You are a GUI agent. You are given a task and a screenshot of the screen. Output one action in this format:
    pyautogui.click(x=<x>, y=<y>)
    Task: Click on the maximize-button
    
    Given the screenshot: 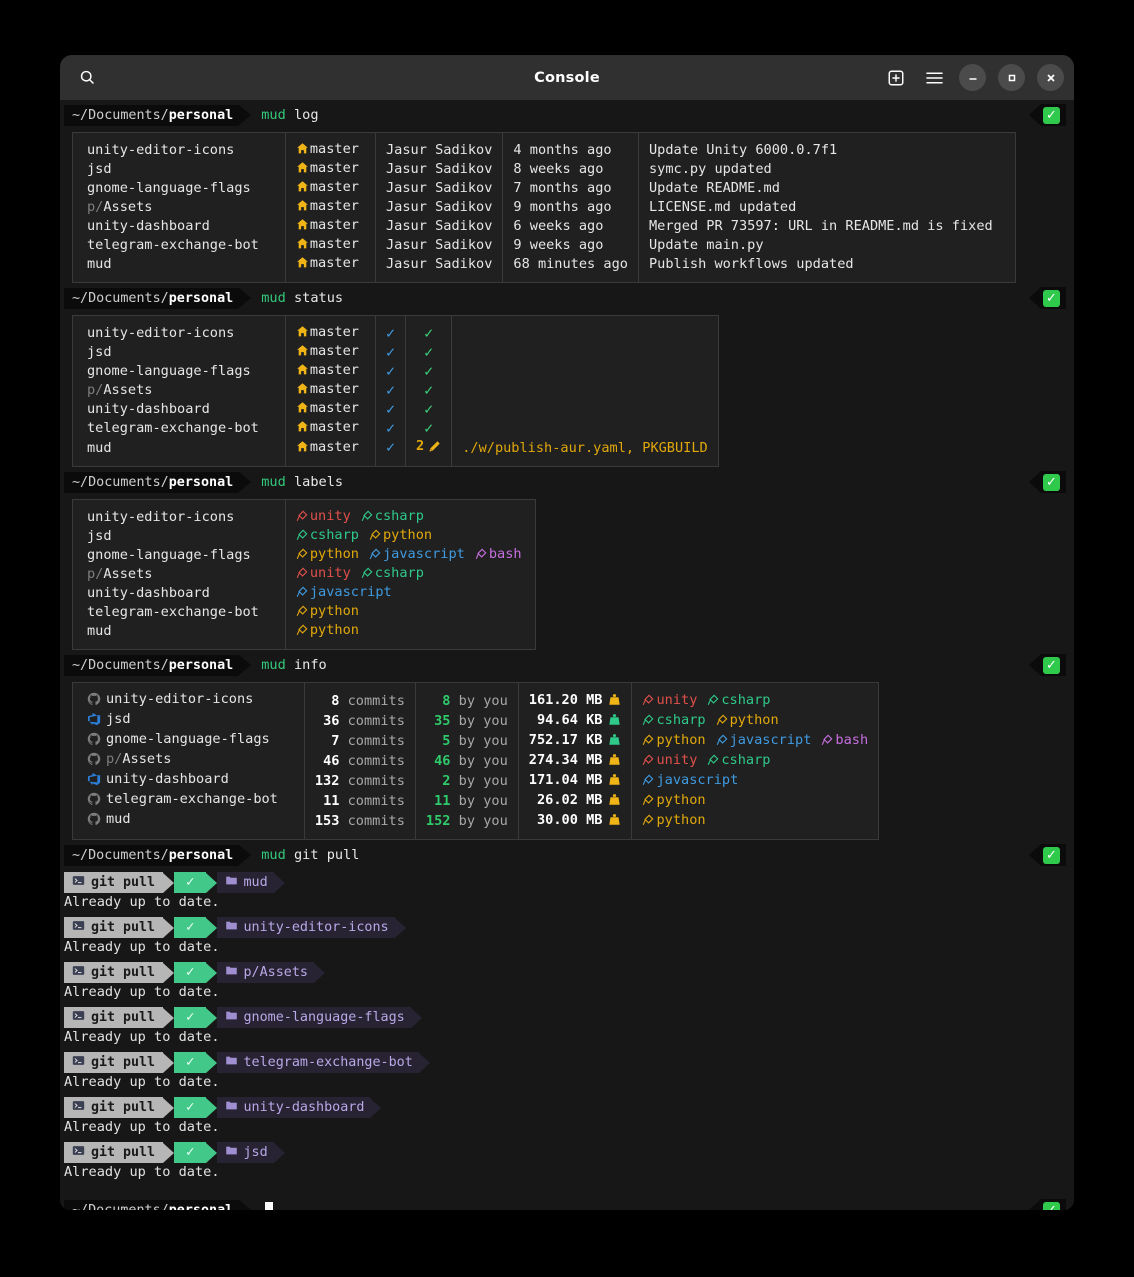 What is the action you would take?
    pyautogui.click(x=1011, y=77)
    